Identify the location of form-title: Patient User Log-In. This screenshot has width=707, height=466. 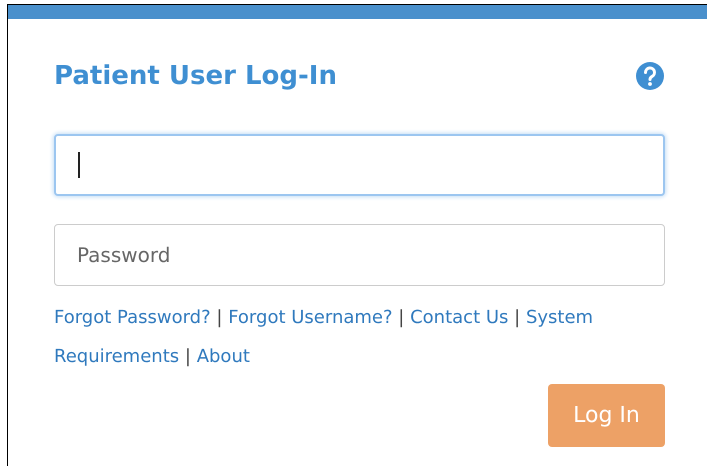
(195, 76).